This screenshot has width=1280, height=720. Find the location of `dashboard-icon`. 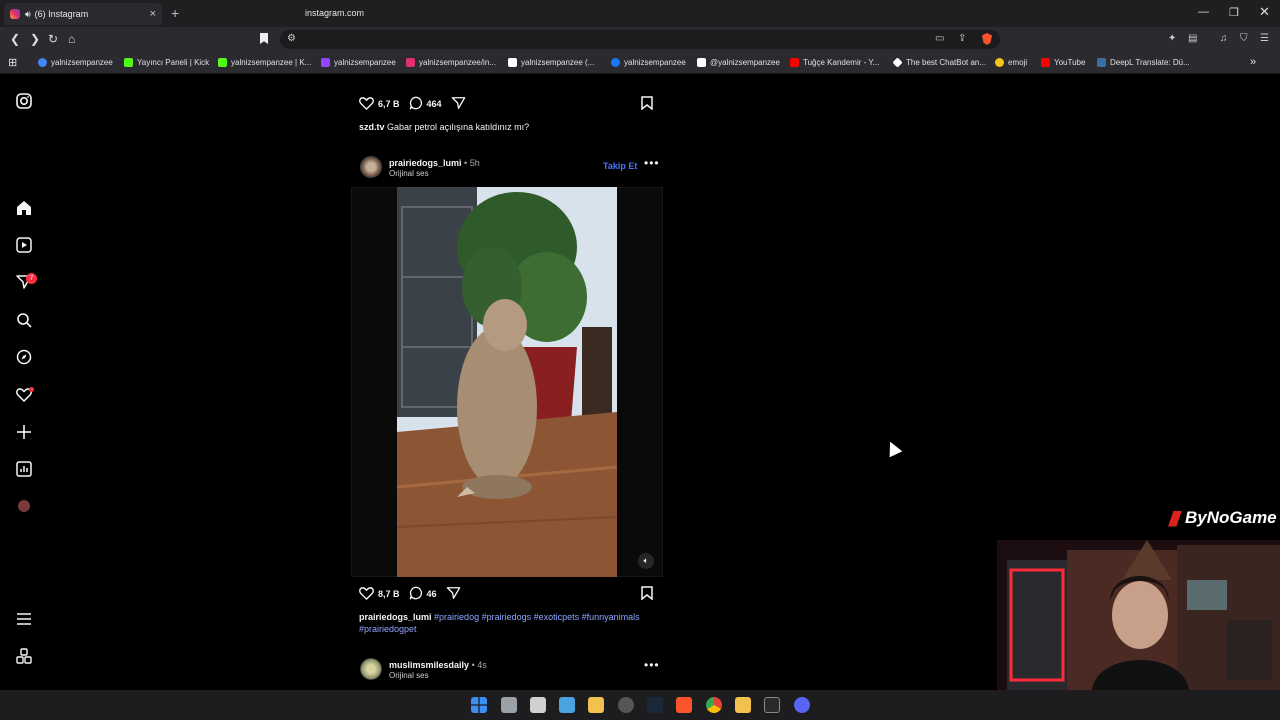

dashboard-icon is located at coordinates (24, 469).